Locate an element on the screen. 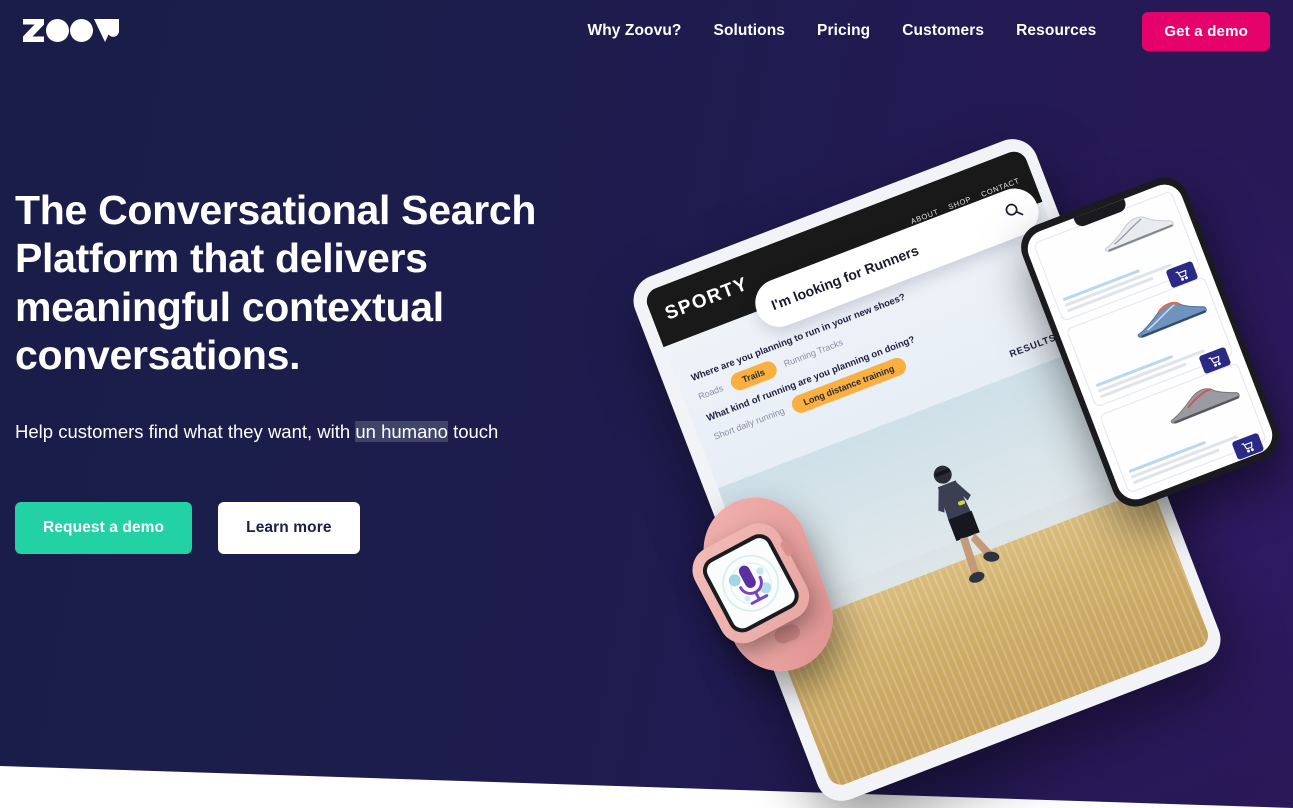  nav-customers: Customers is located at coordinates (943, 31).